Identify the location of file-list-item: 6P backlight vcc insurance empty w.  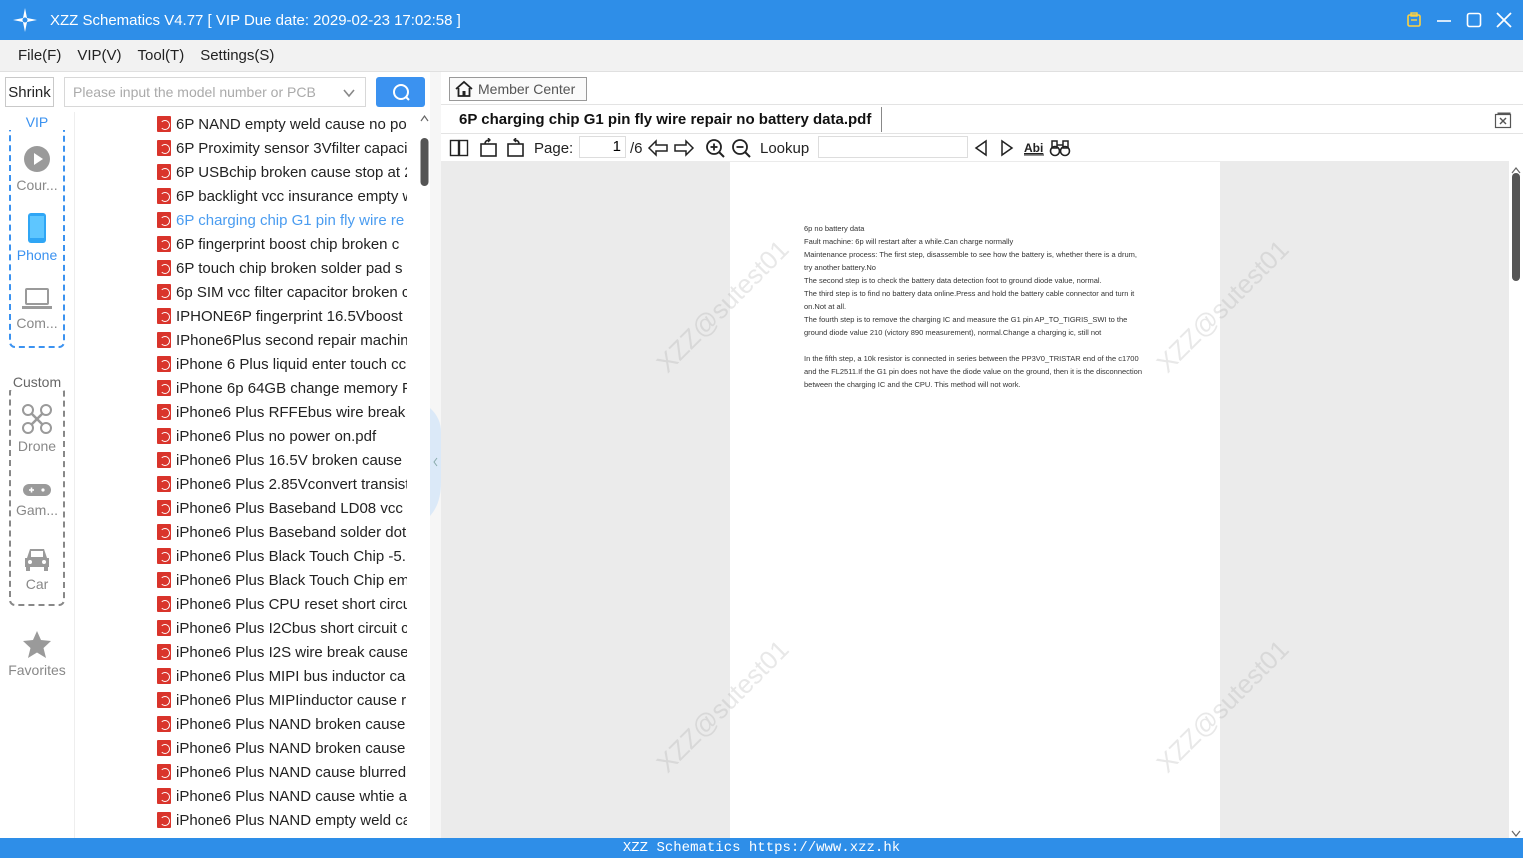
(282, 196).